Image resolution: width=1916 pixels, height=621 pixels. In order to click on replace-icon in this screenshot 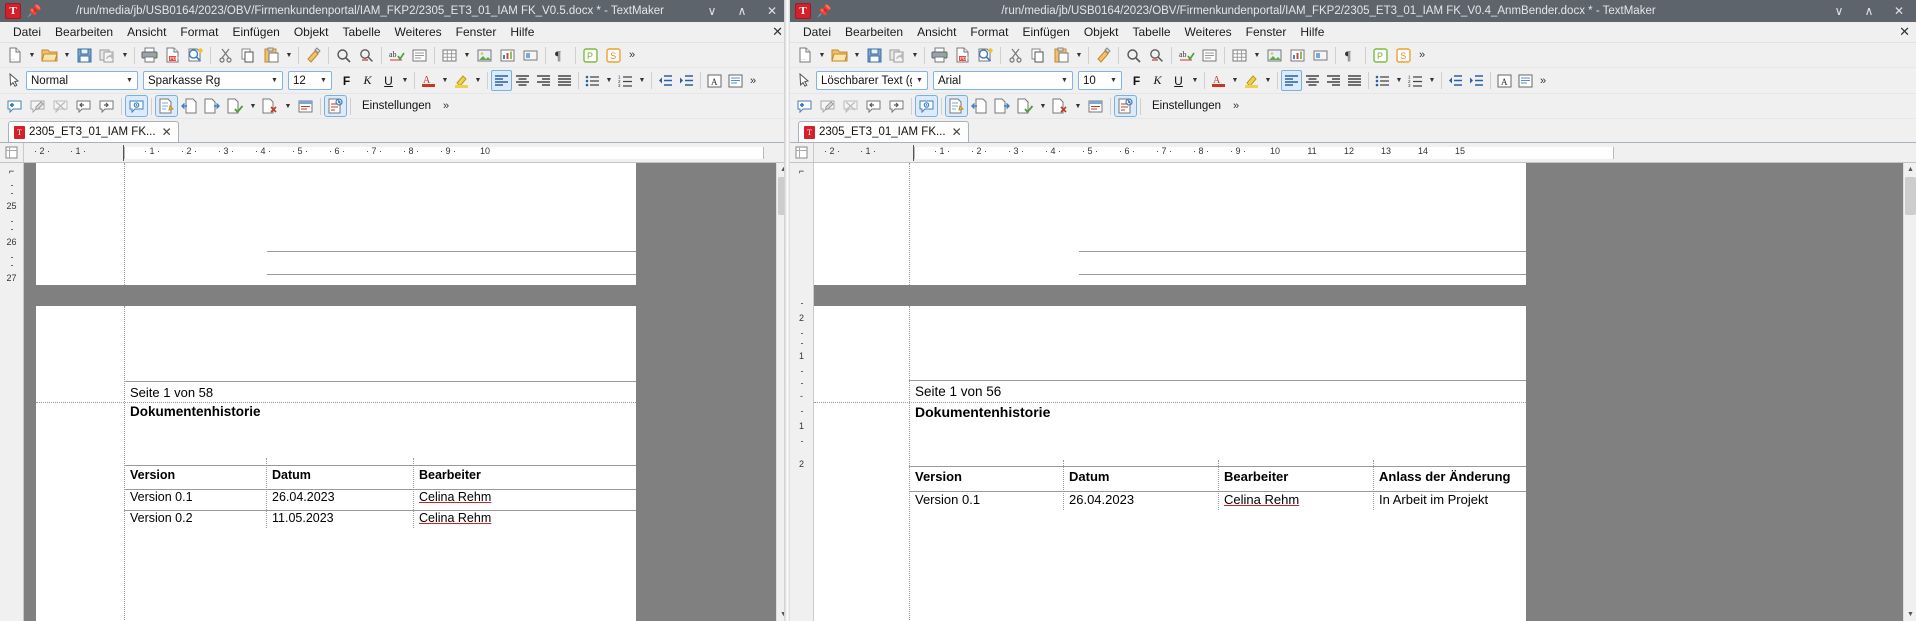, I will do `click(1156, 55)`.